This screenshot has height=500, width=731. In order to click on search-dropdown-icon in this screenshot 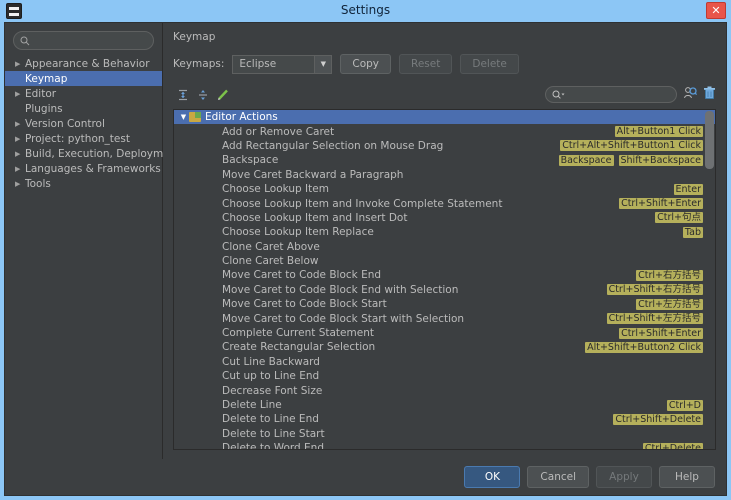, I will do `click(558, 94)`.